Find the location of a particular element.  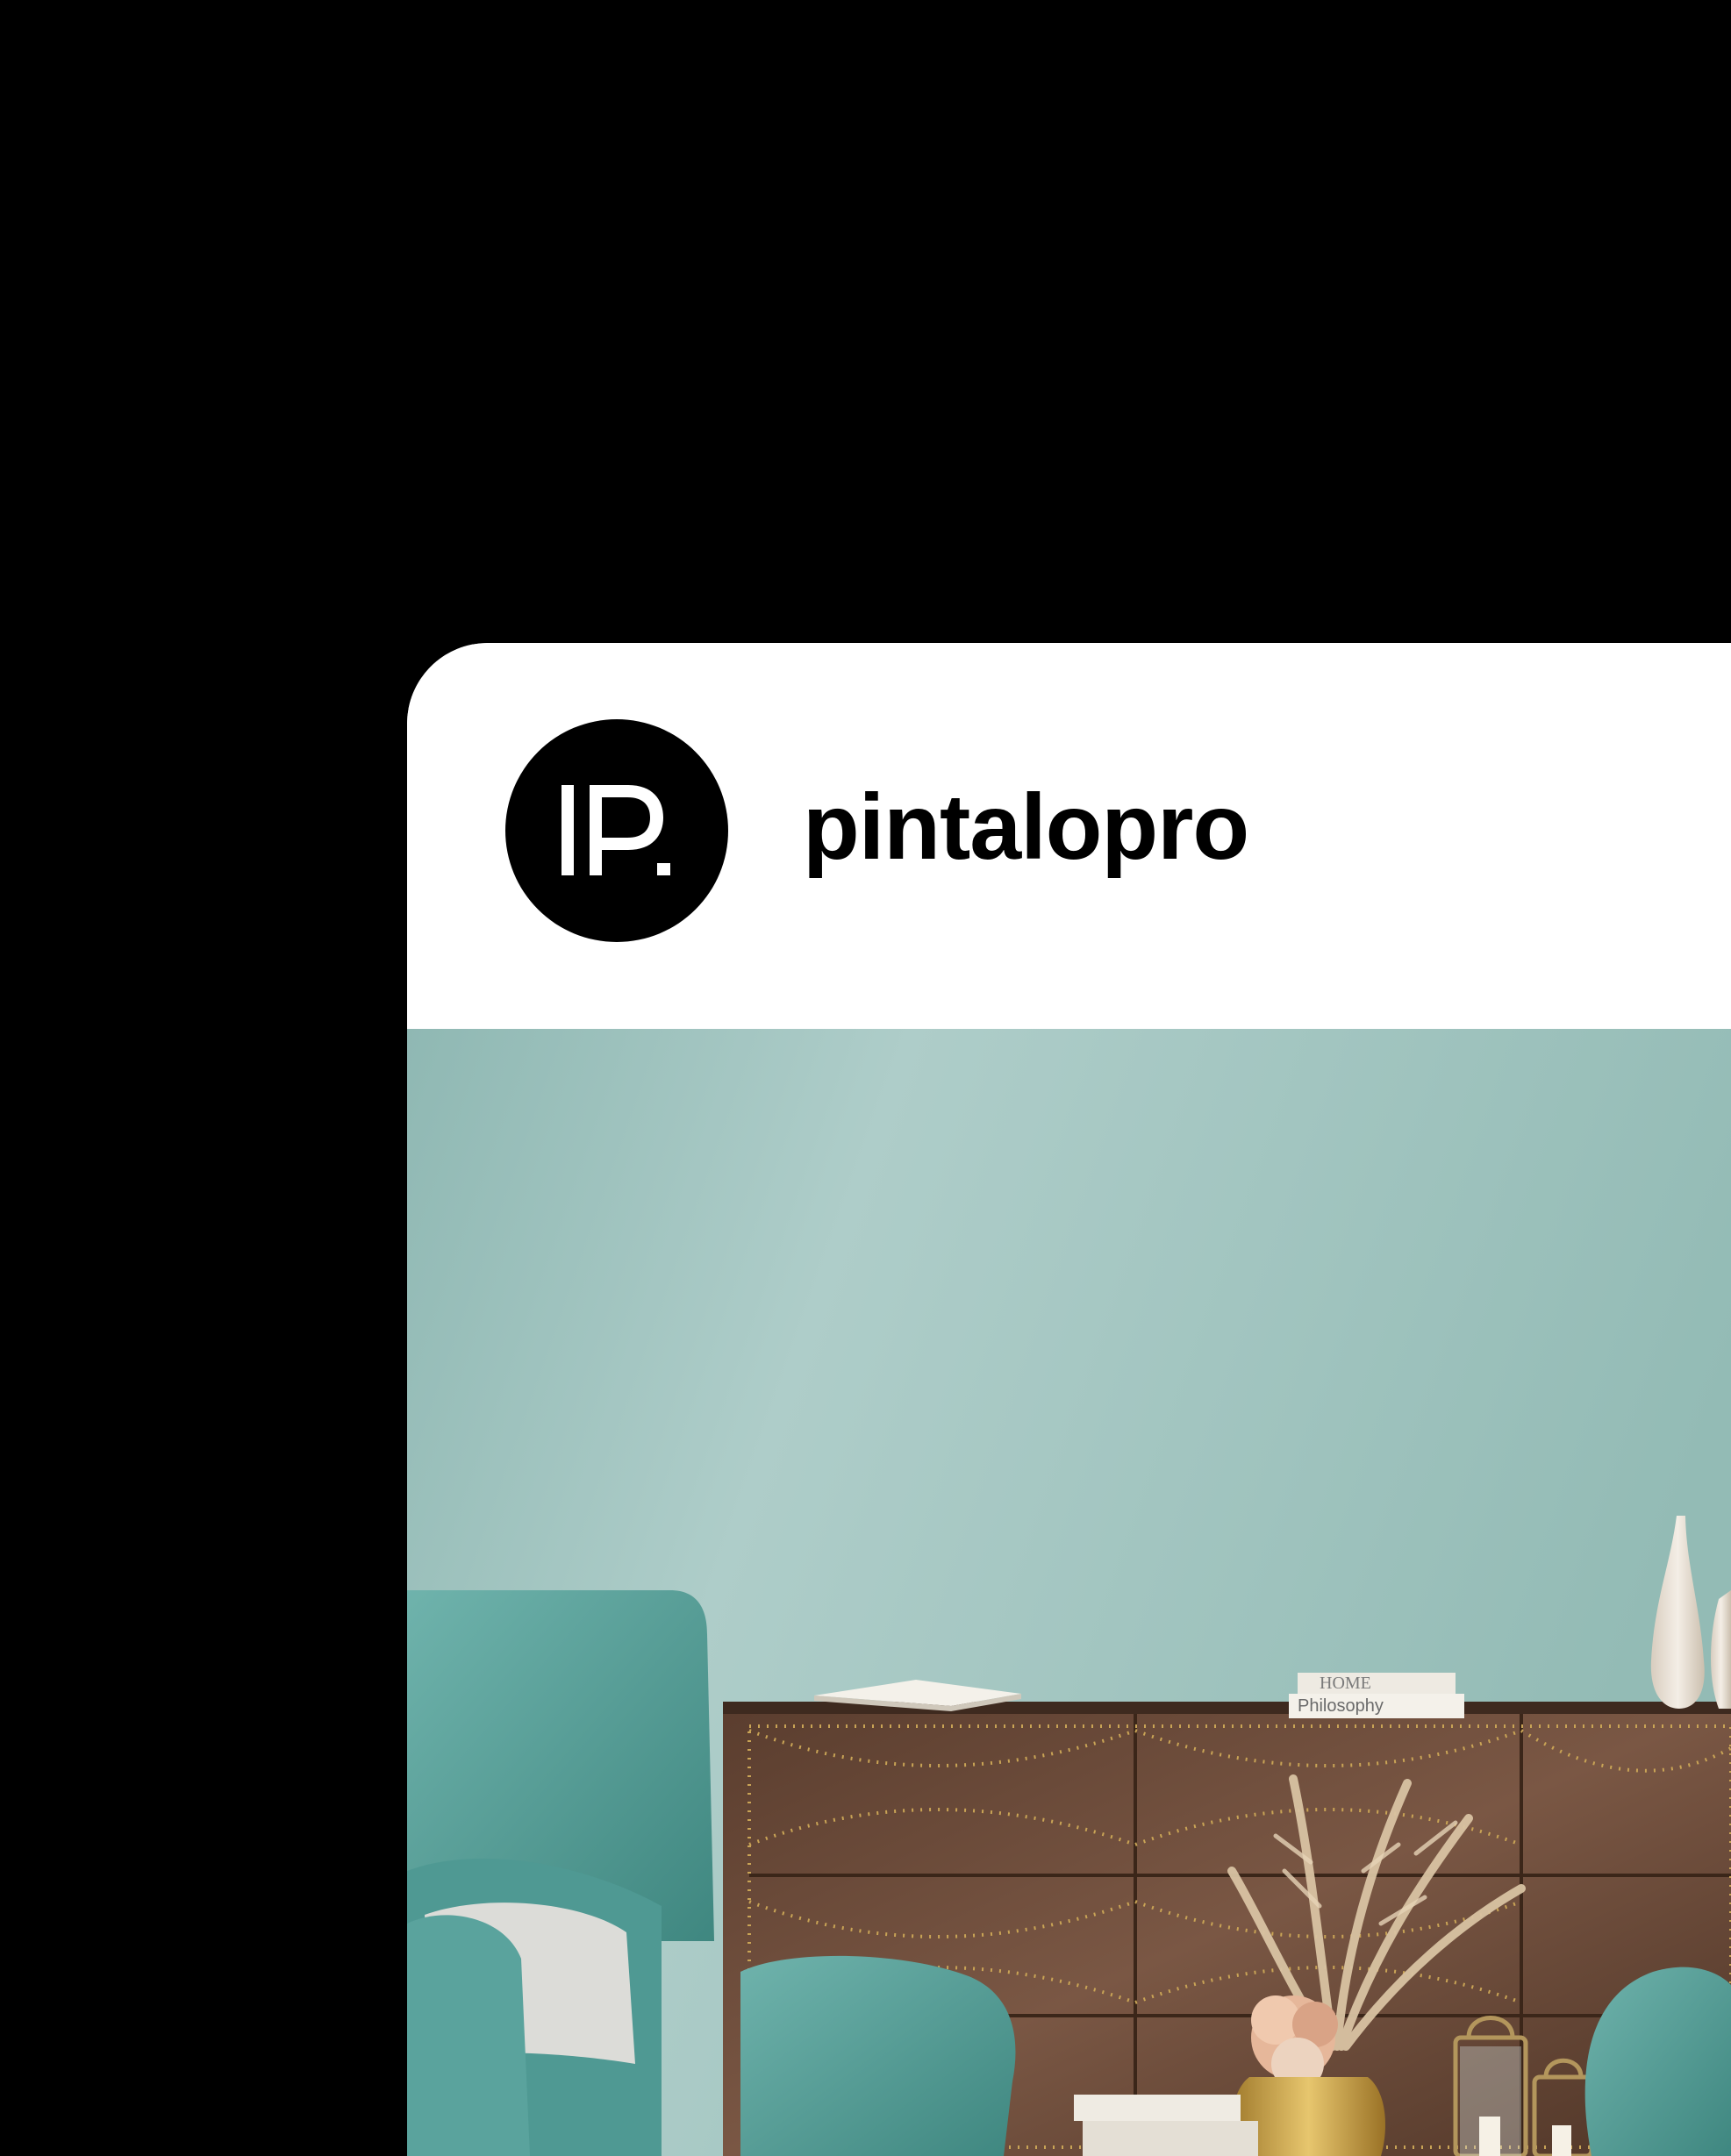

avatar is located at coordinates (616, 830).